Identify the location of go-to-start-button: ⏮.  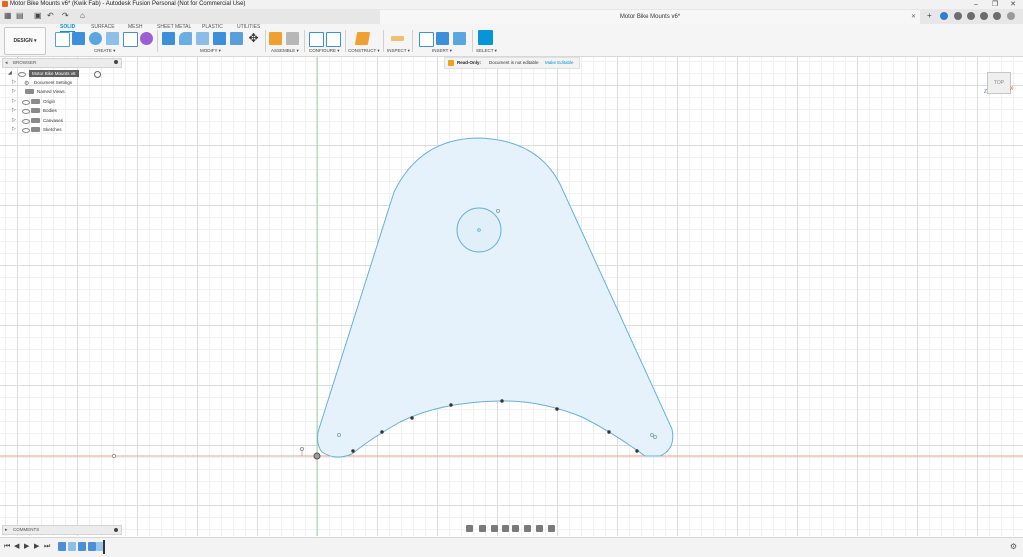
(7, 547).